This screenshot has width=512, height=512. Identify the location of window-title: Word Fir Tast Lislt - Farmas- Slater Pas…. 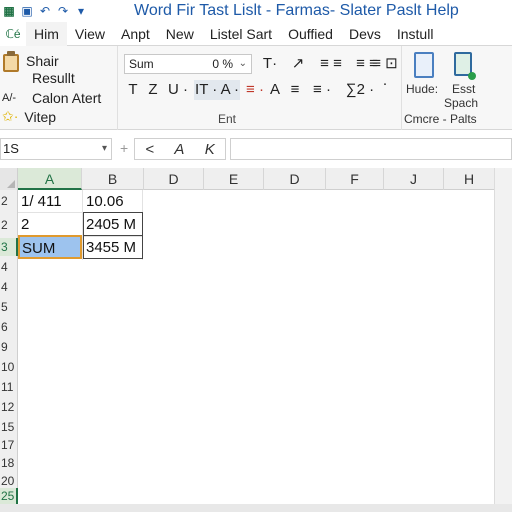
(296, 10).